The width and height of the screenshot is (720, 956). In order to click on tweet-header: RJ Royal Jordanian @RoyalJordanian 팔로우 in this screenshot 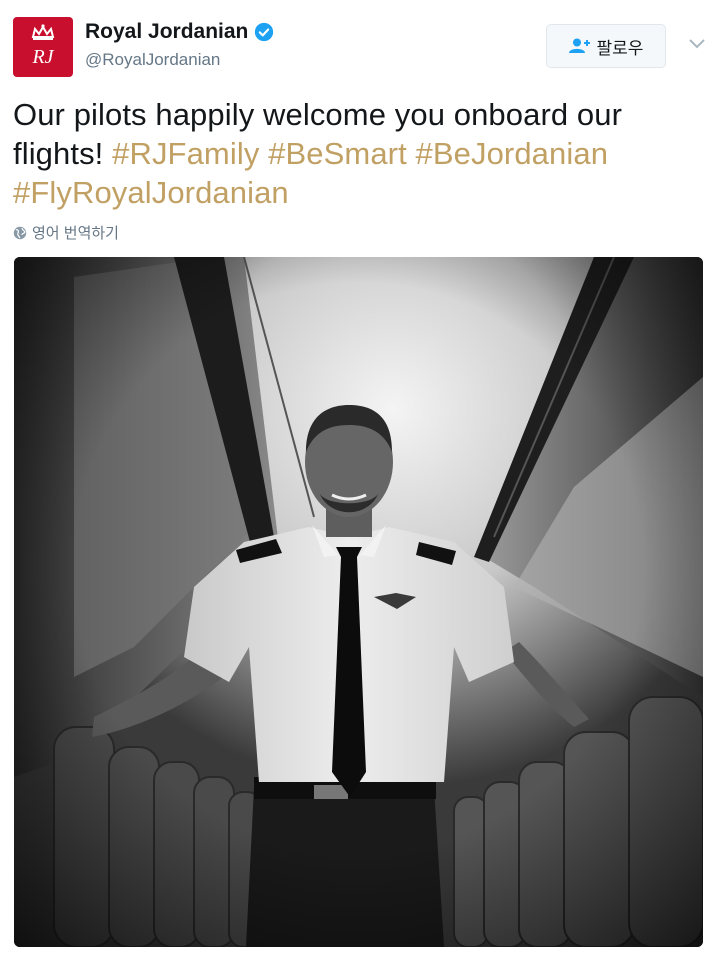, I will do `click(360, 45)`.